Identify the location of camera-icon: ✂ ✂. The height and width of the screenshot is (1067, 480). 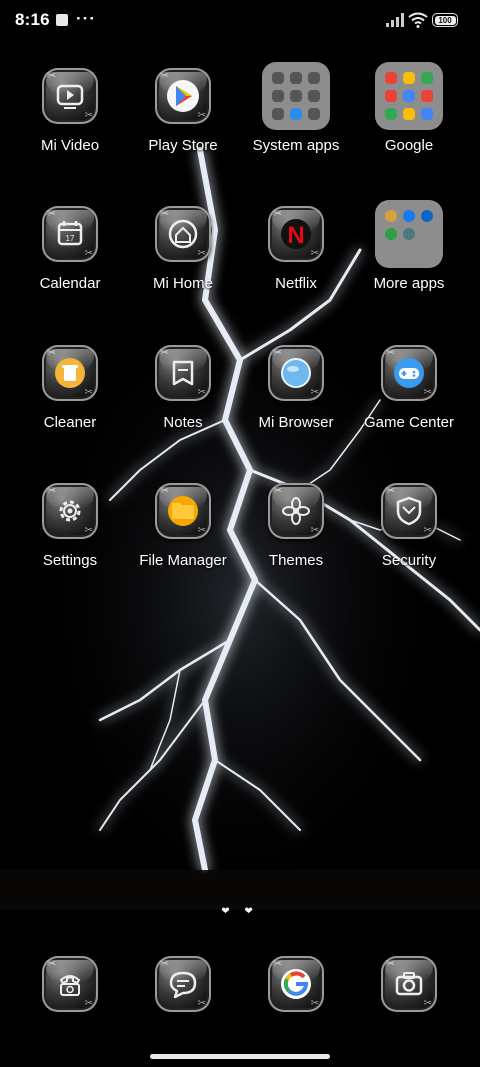
(409, 984).